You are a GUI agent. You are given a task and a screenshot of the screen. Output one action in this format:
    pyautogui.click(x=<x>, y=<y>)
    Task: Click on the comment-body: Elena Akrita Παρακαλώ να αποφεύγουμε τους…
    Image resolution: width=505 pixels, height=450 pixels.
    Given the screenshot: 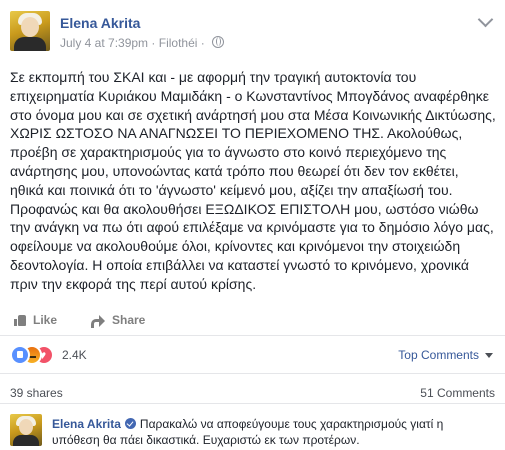 What is the action you would take?
    pyautogui.click(x=272, y=432)
    